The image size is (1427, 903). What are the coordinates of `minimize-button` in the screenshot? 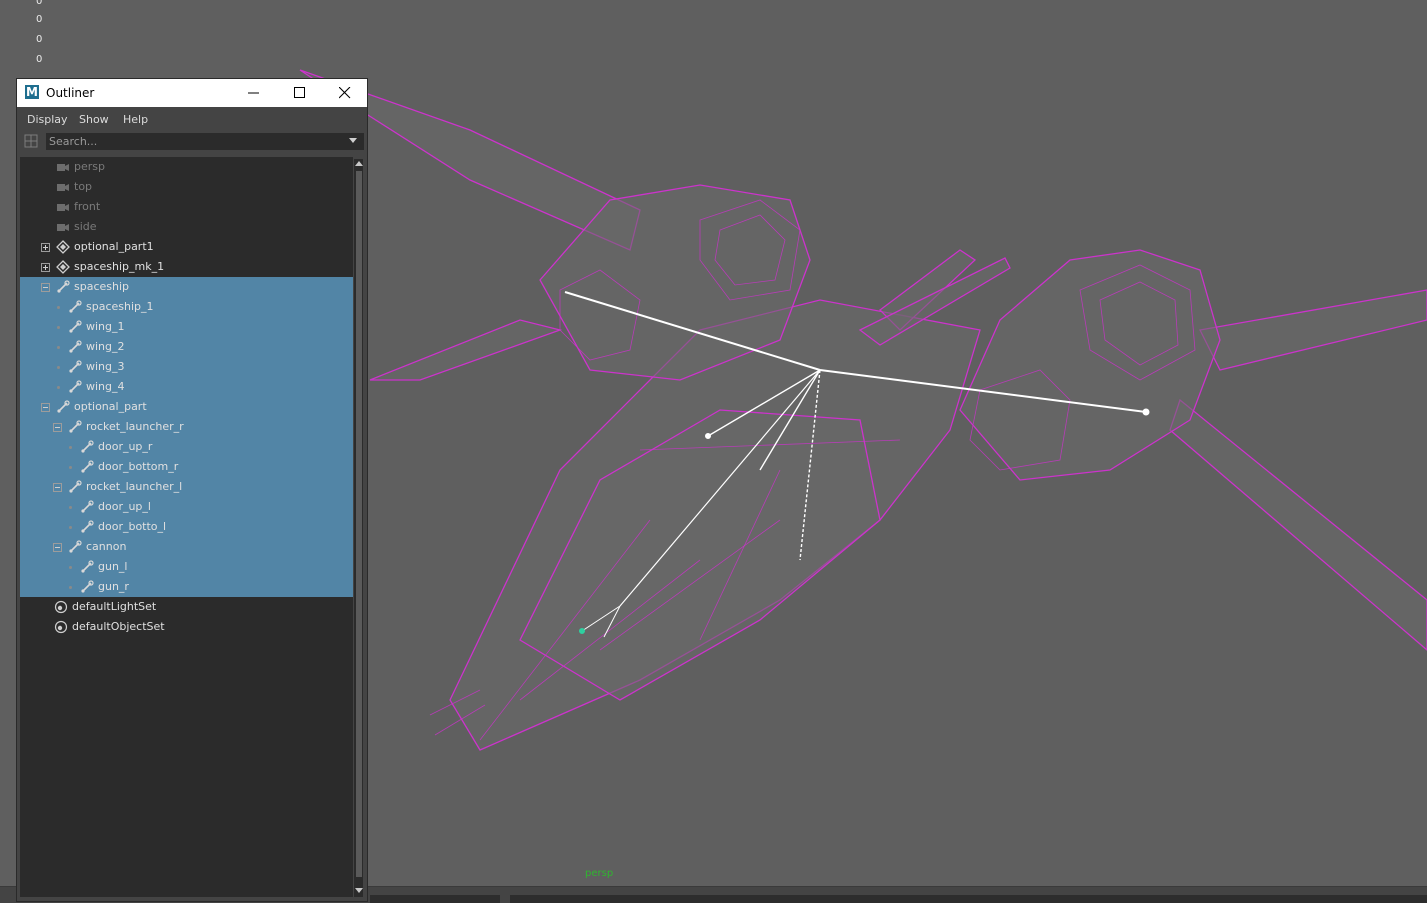 It's located at (254, 93).